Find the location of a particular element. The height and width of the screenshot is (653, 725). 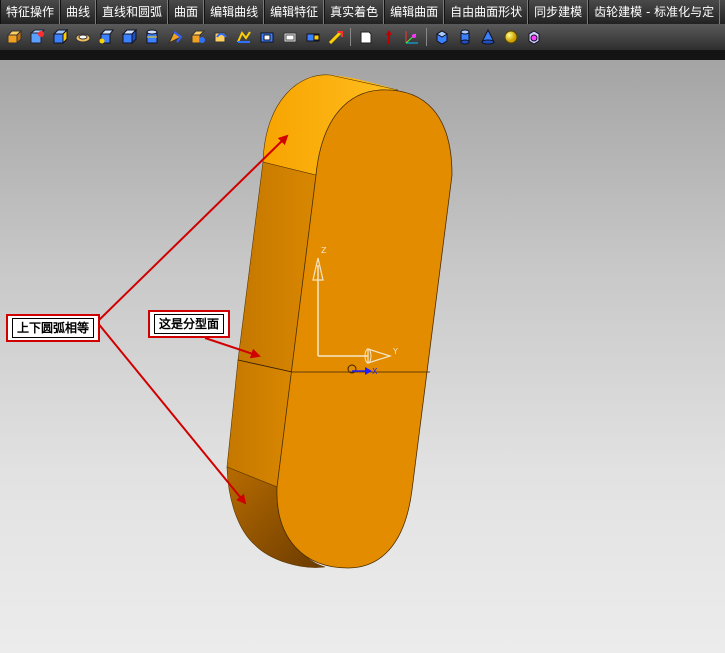

pad-icon is located at coordinates (198, 37).